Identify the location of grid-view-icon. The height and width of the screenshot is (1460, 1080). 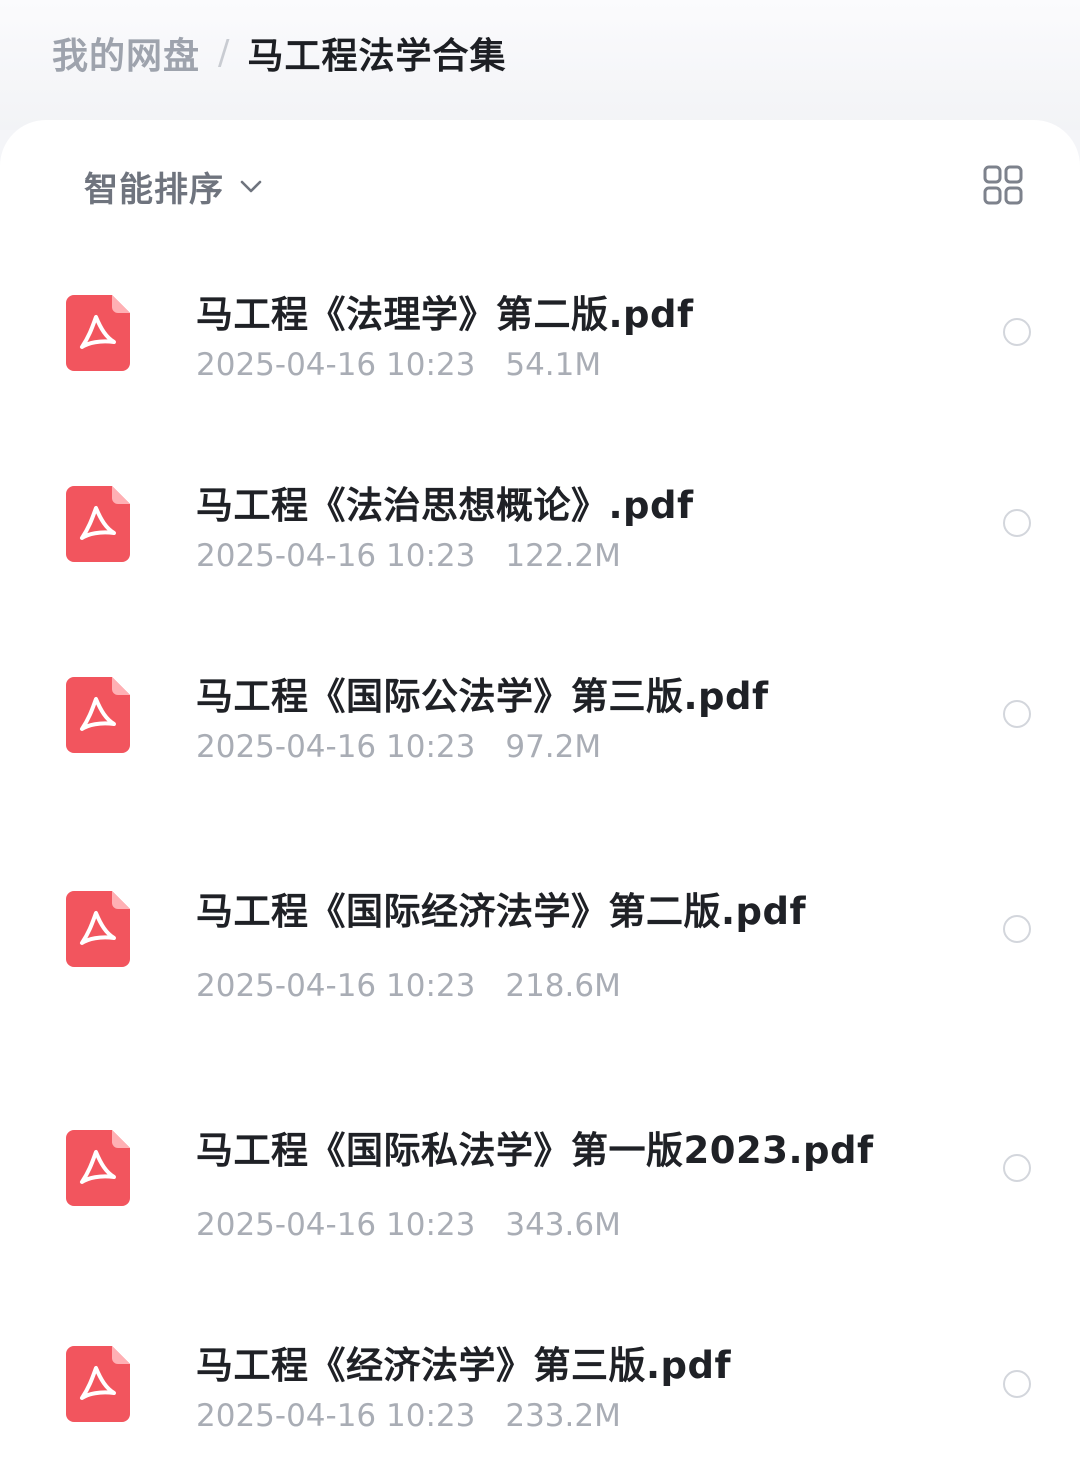
(1003, 185).